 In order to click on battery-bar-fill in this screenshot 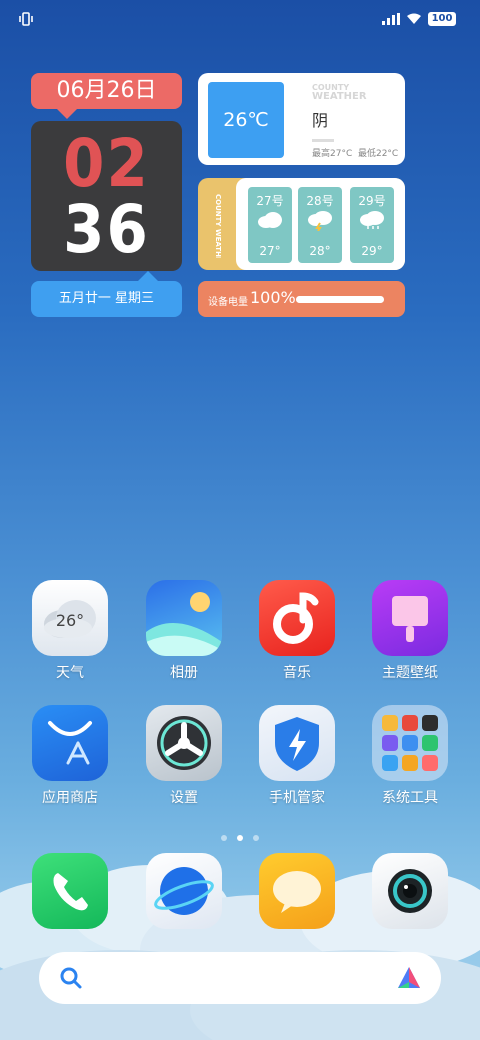, I will do `click(340, 299)`.